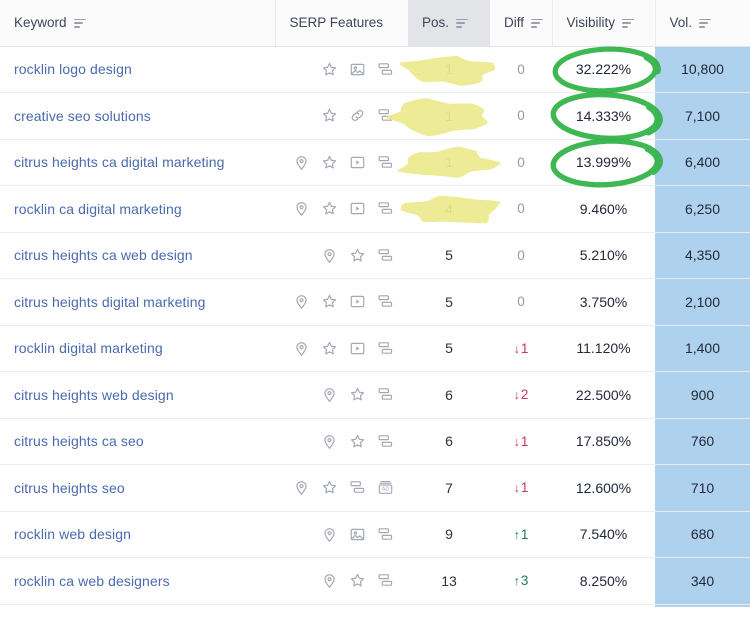  I want to click on column-header-visibility: Visibility, so click(603, 23).